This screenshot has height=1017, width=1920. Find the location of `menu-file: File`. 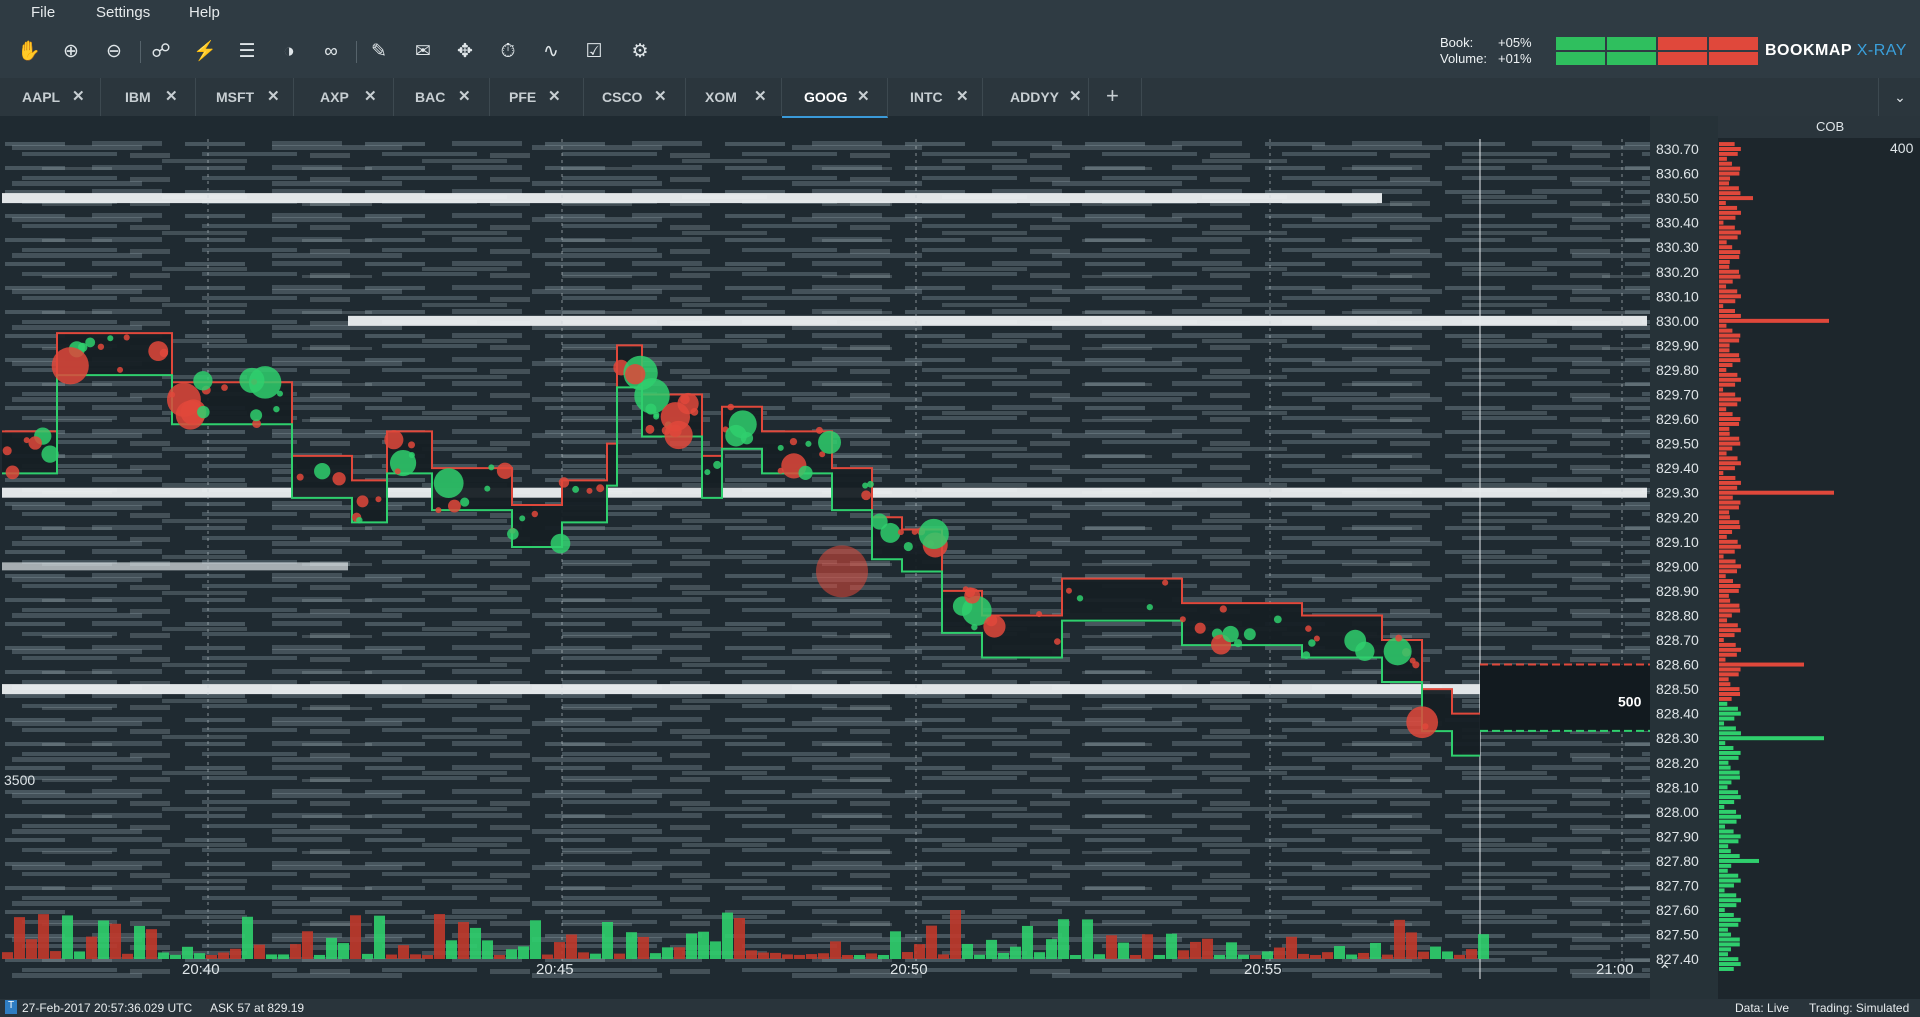

menu-file: File is located at coordinates (43, 12).